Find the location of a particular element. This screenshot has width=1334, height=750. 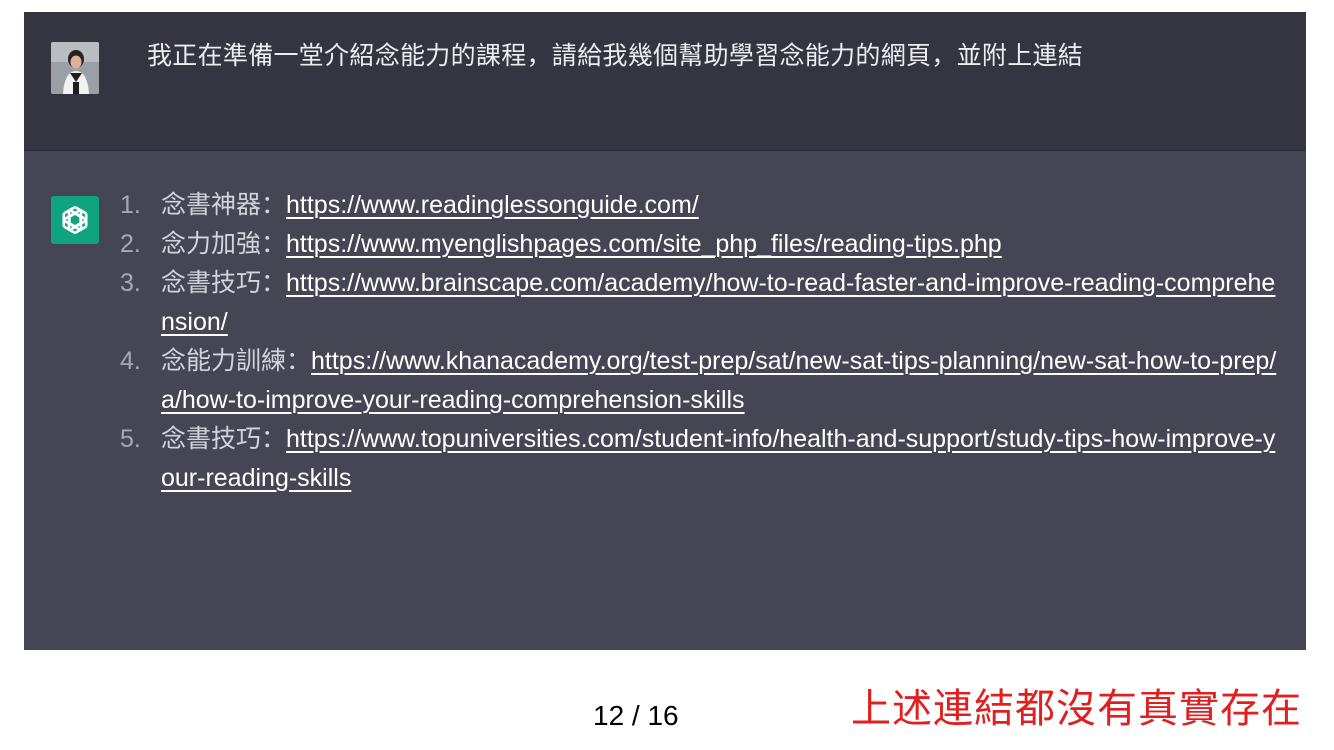

user-avatar is located at coordinates (75, 68).